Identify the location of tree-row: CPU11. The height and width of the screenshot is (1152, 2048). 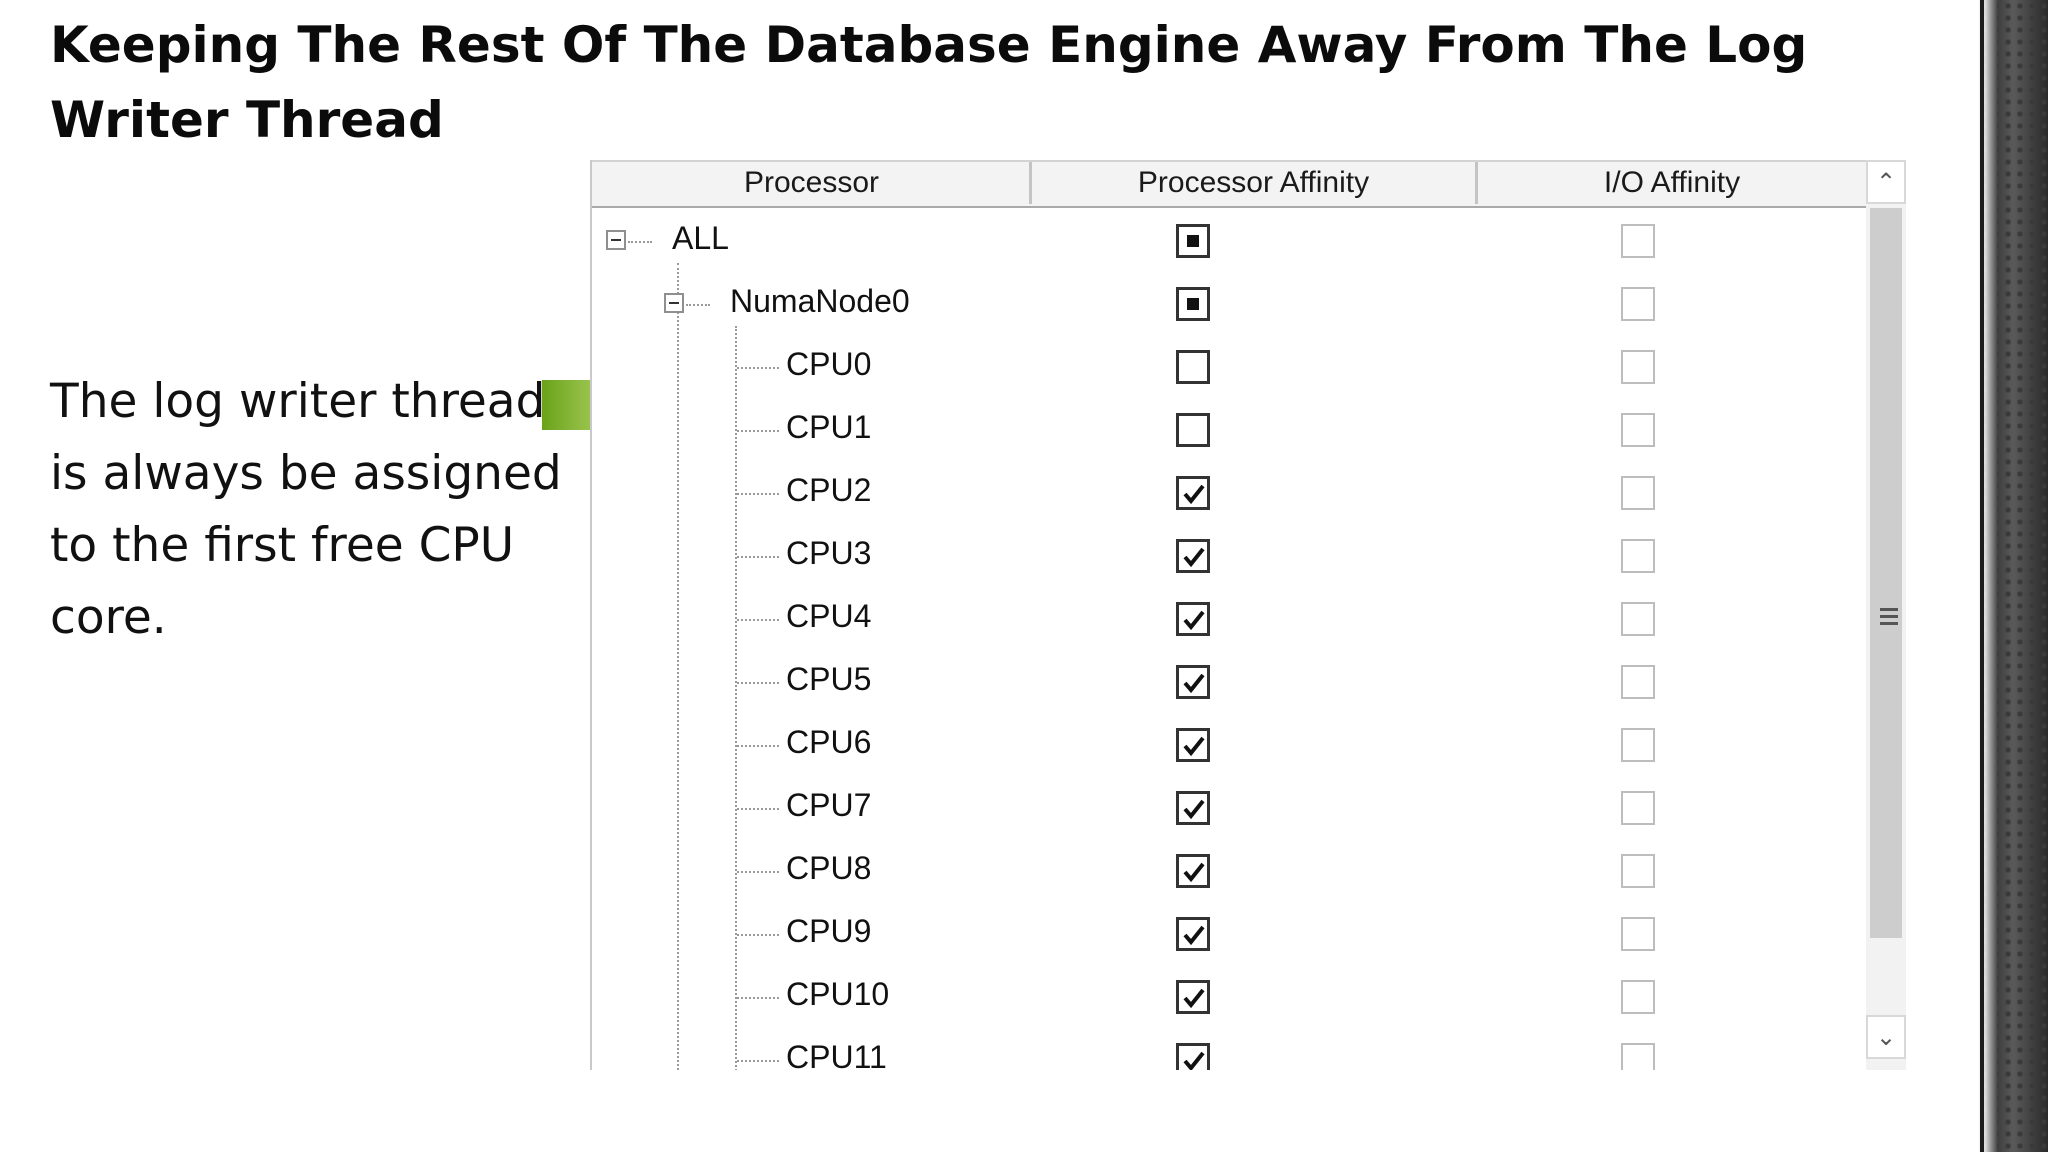
(1229, 1049).